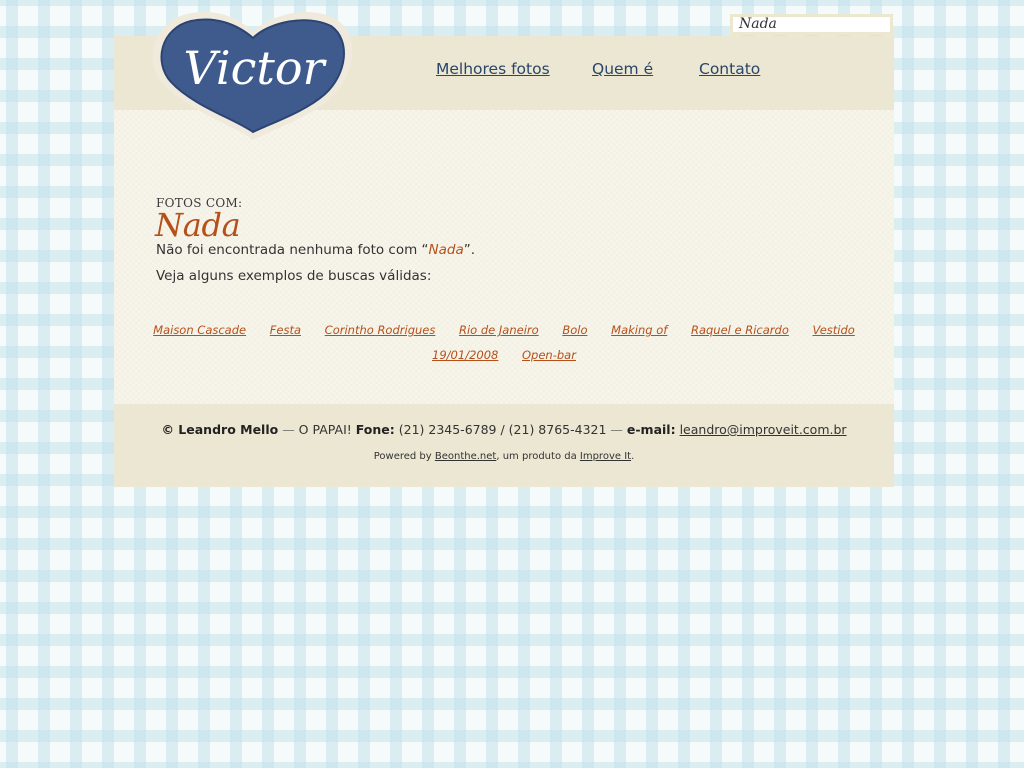 This screenshot has width=1024, height=768. What do you see at coordinates (292, 250) in the screenshot?
I see `not-found-prefix: Não foi encontrada nenhuma foto com “` at bounding box center [292, 250].